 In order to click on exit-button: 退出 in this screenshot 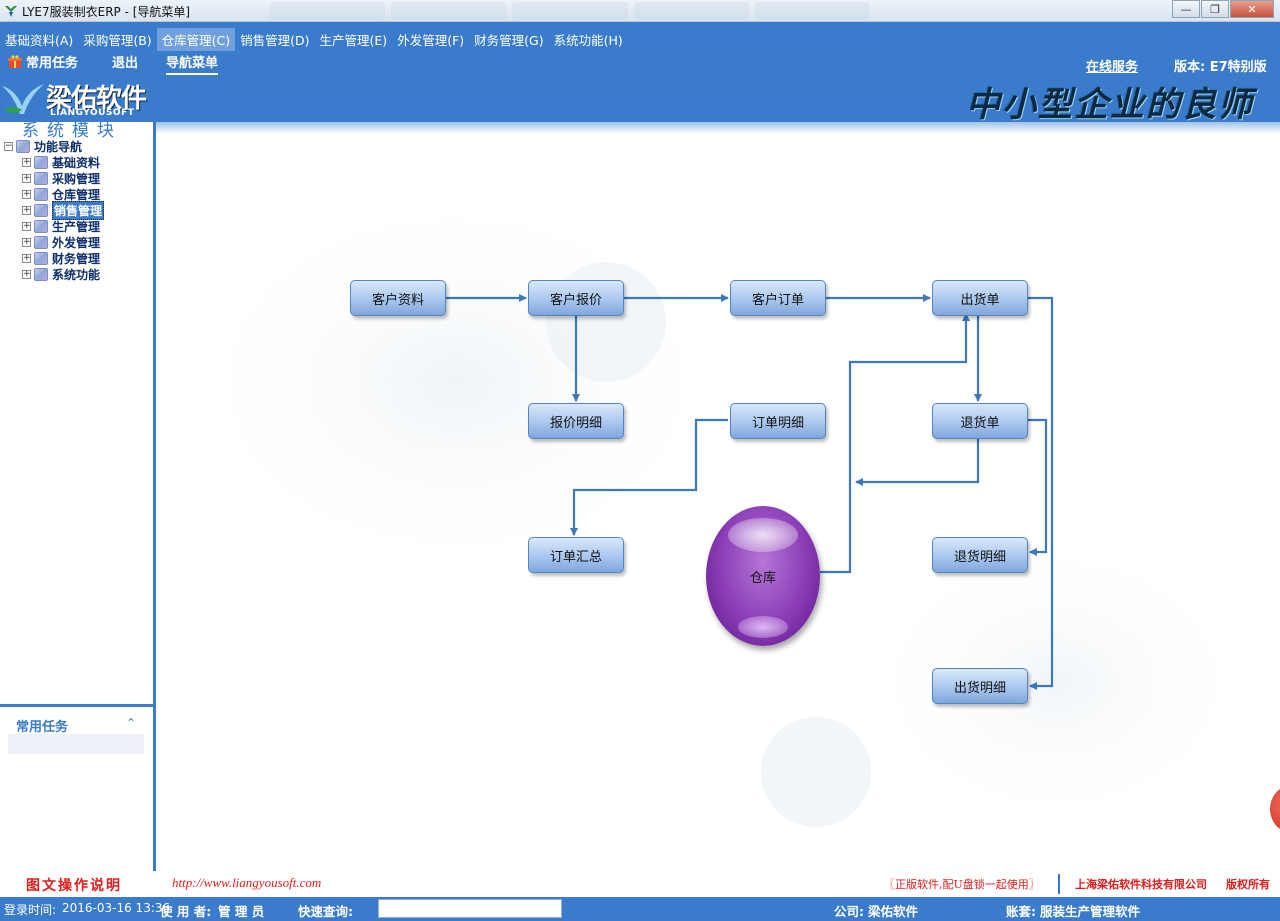, I will do `click(125, 61)`.